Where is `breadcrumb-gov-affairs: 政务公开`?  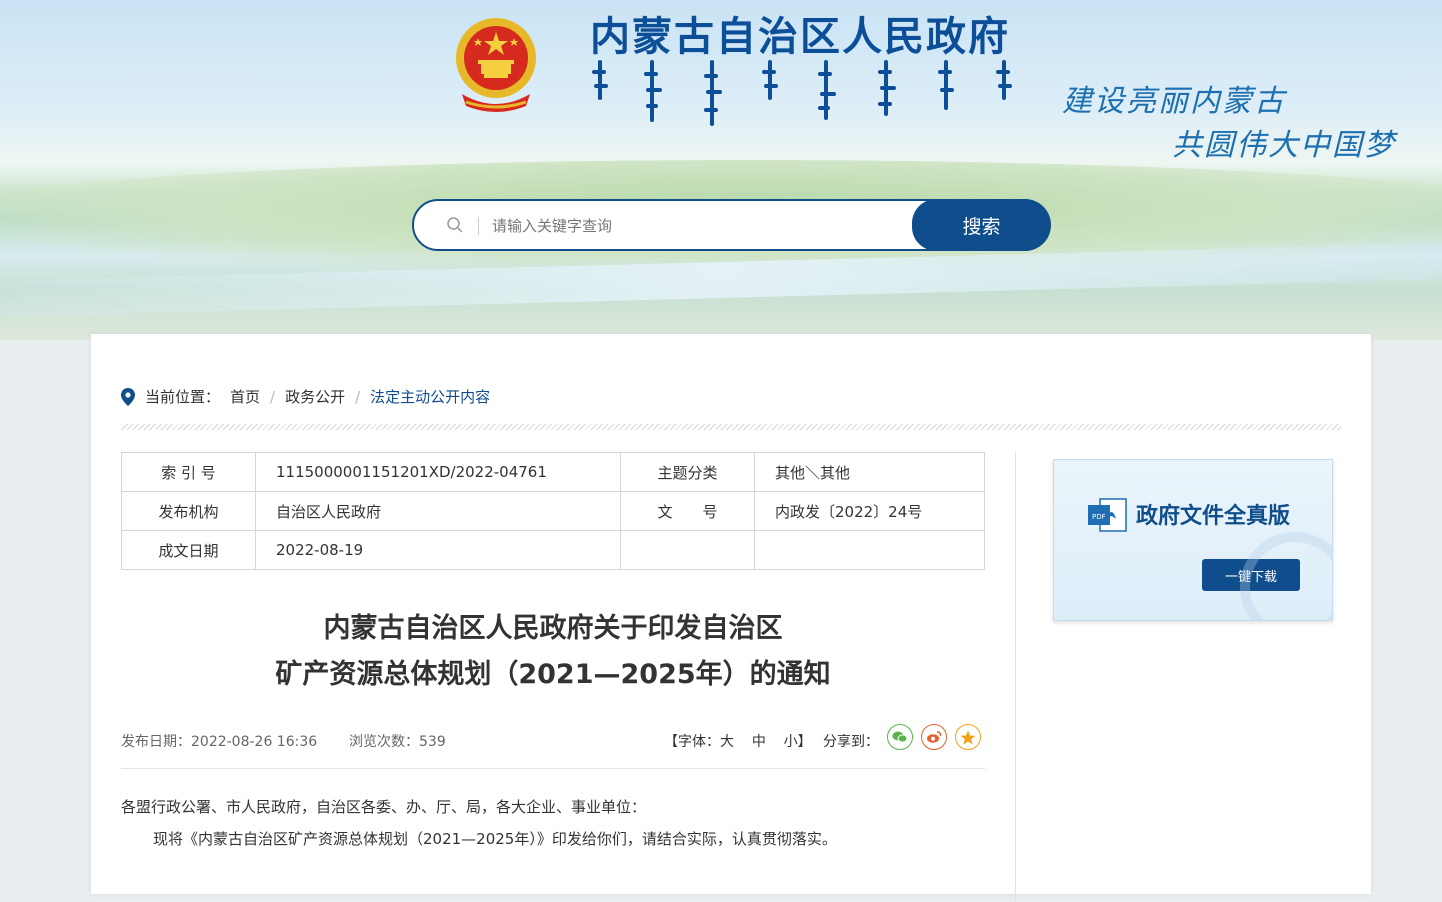
breadcrumb-gov-affairs: 政务公开 is located at coordinates (315, 396).